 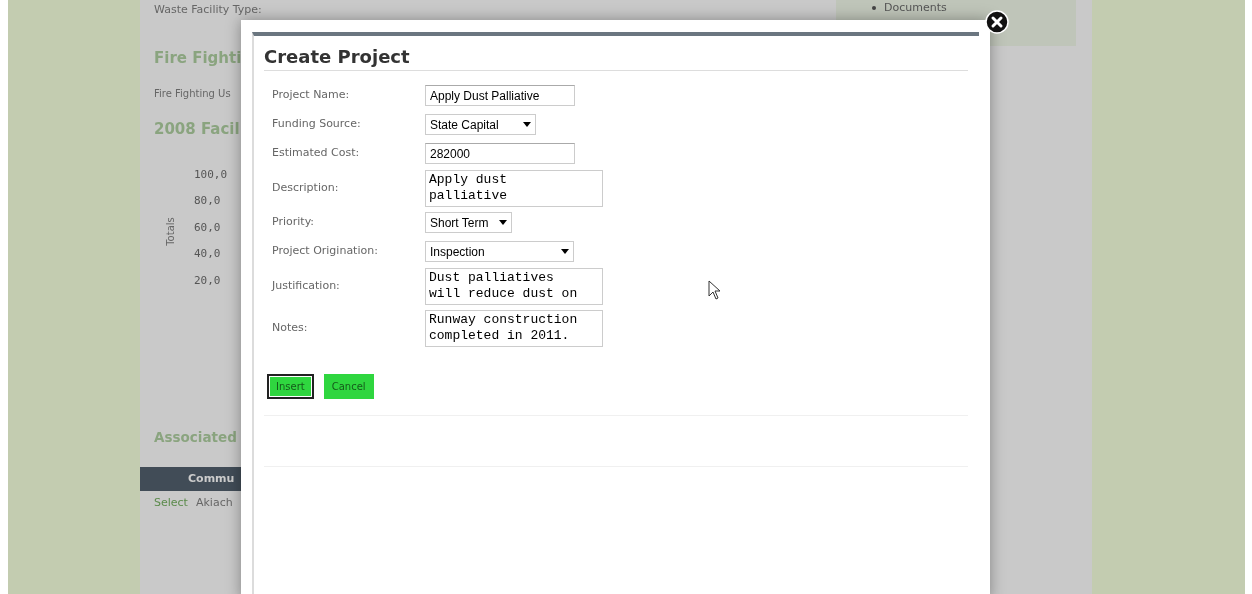 What do you see at coordinates (207, 280) in the screenshot?
I see `tick-label: 20,0` at bounding box center [207, 280].